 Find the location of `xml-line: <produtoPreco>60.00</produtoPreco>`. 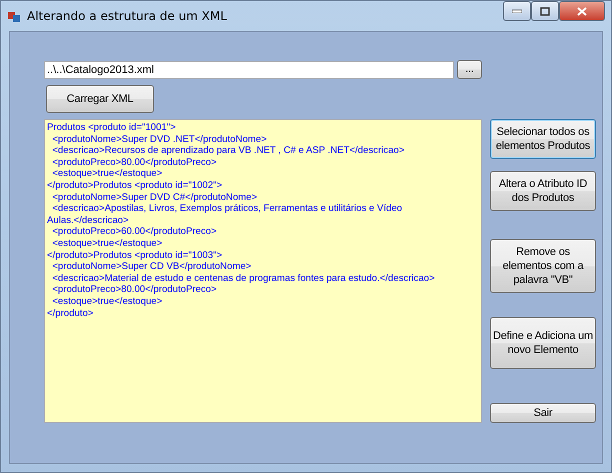

xml-line: <produtoPreco>60.00</produtoPreco> is located at coordinates (134, 232).